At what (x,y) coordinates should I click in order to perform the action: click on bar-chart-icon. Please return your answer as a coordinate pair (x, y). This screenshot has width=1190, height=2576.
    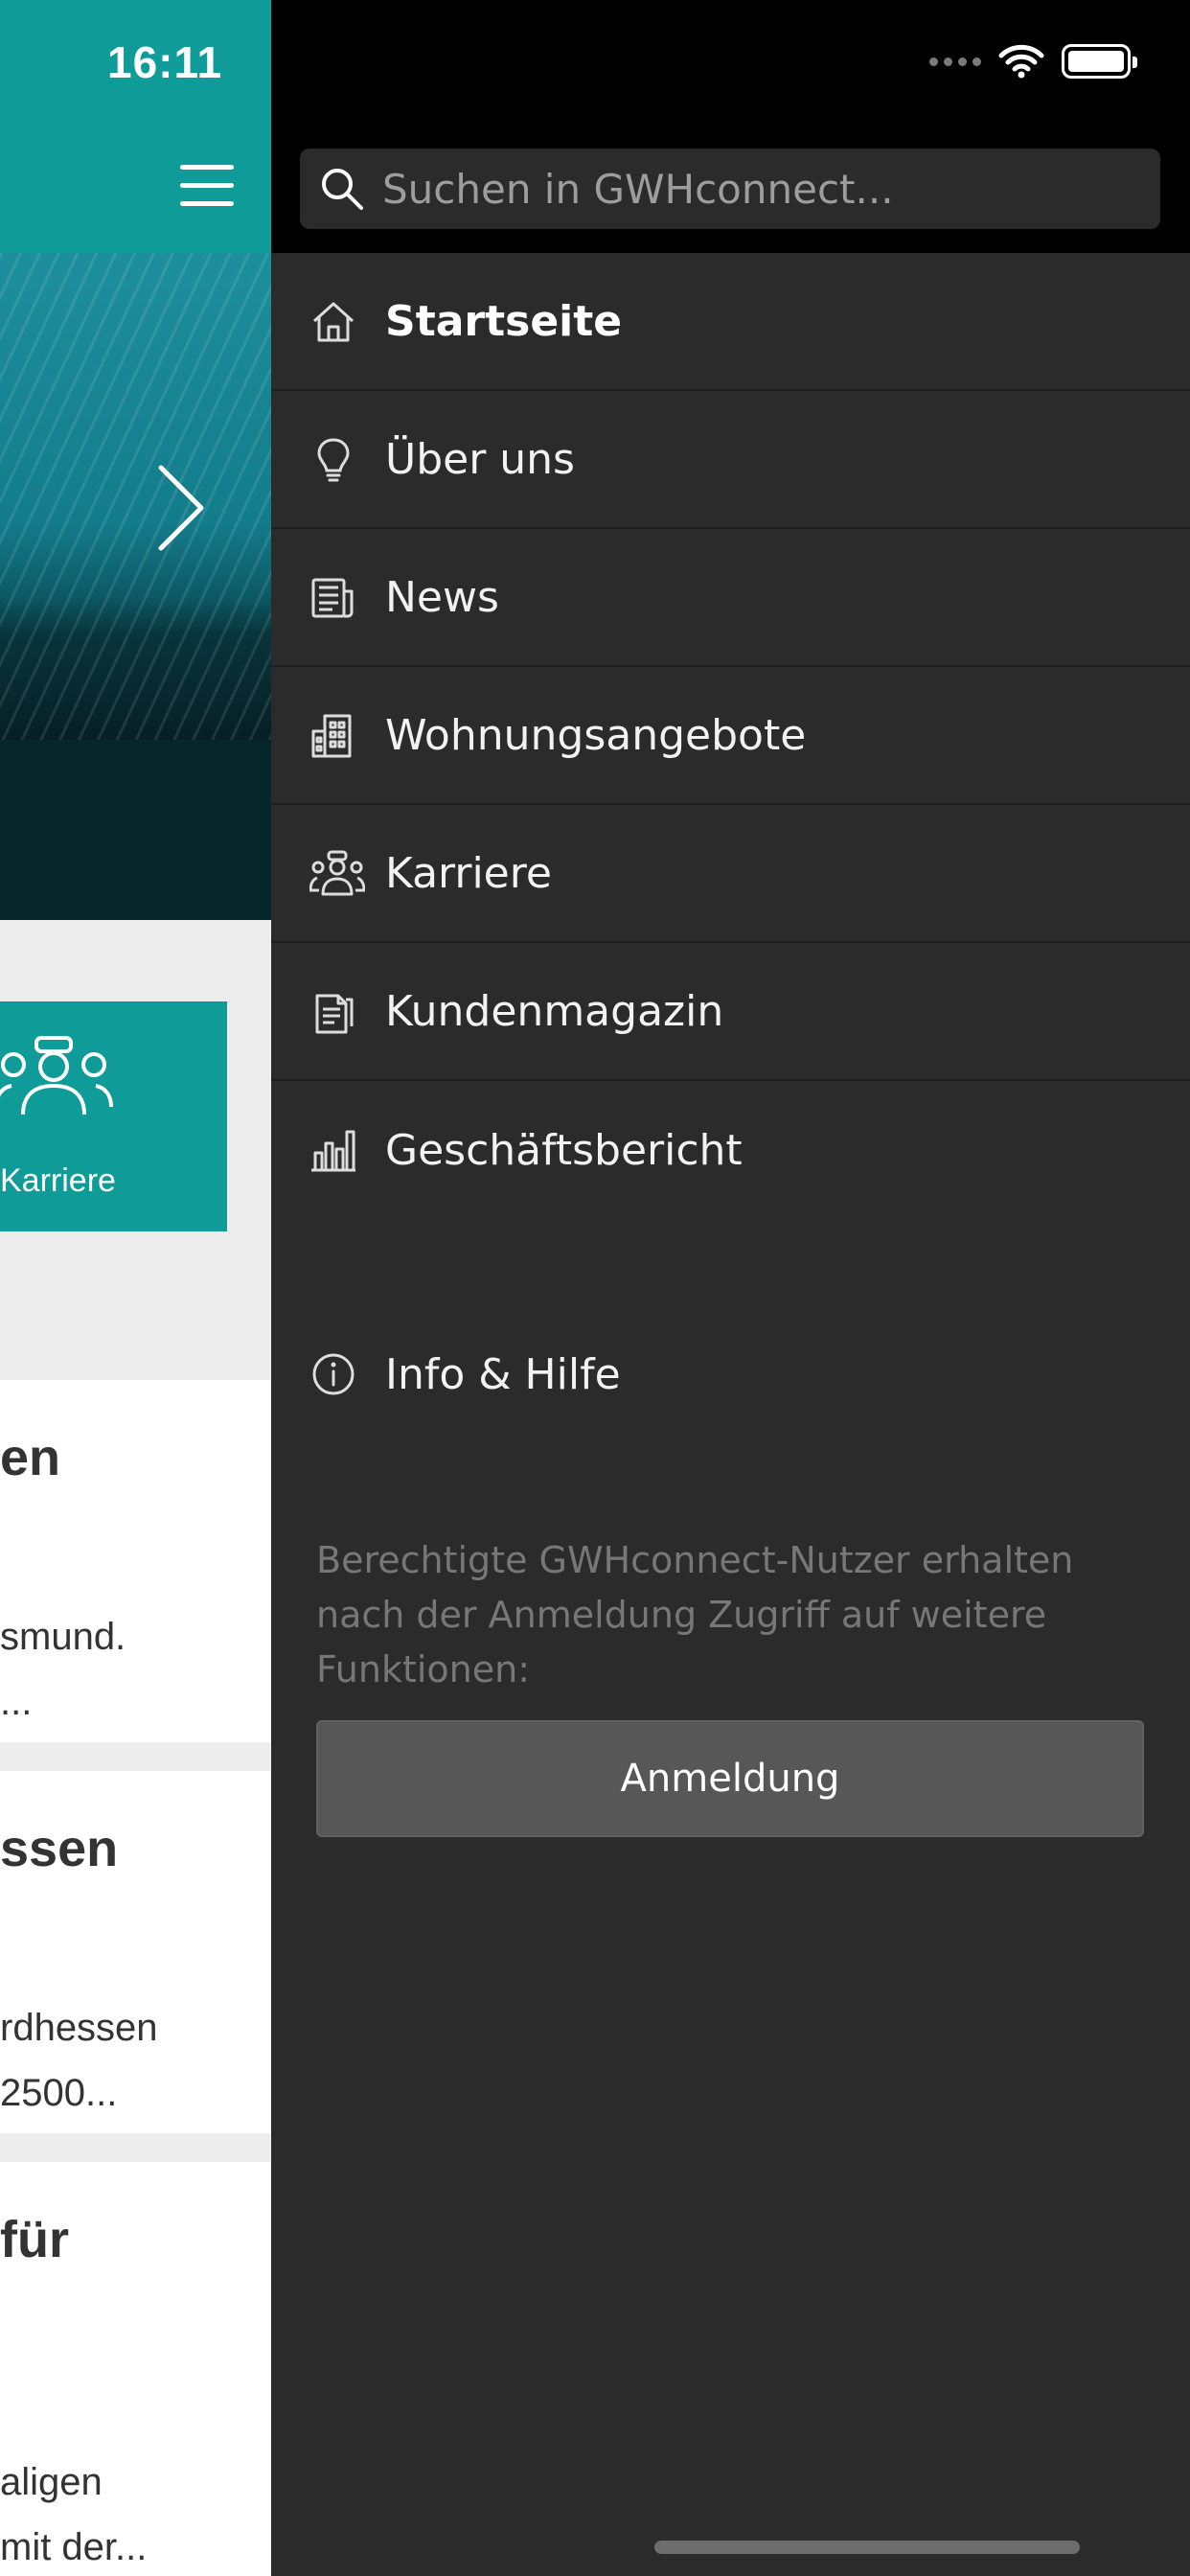
    Looking at the image, I should click on (333, 1150).